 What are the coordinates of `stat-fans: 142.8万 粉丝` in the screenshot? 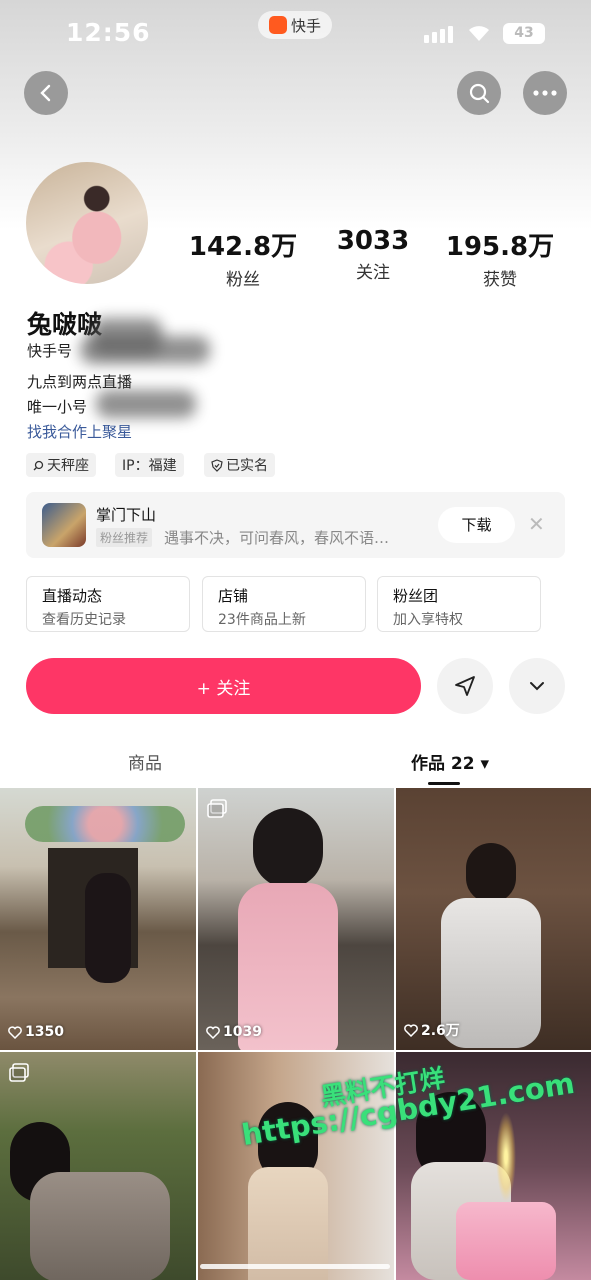 It's located at (243, 258).